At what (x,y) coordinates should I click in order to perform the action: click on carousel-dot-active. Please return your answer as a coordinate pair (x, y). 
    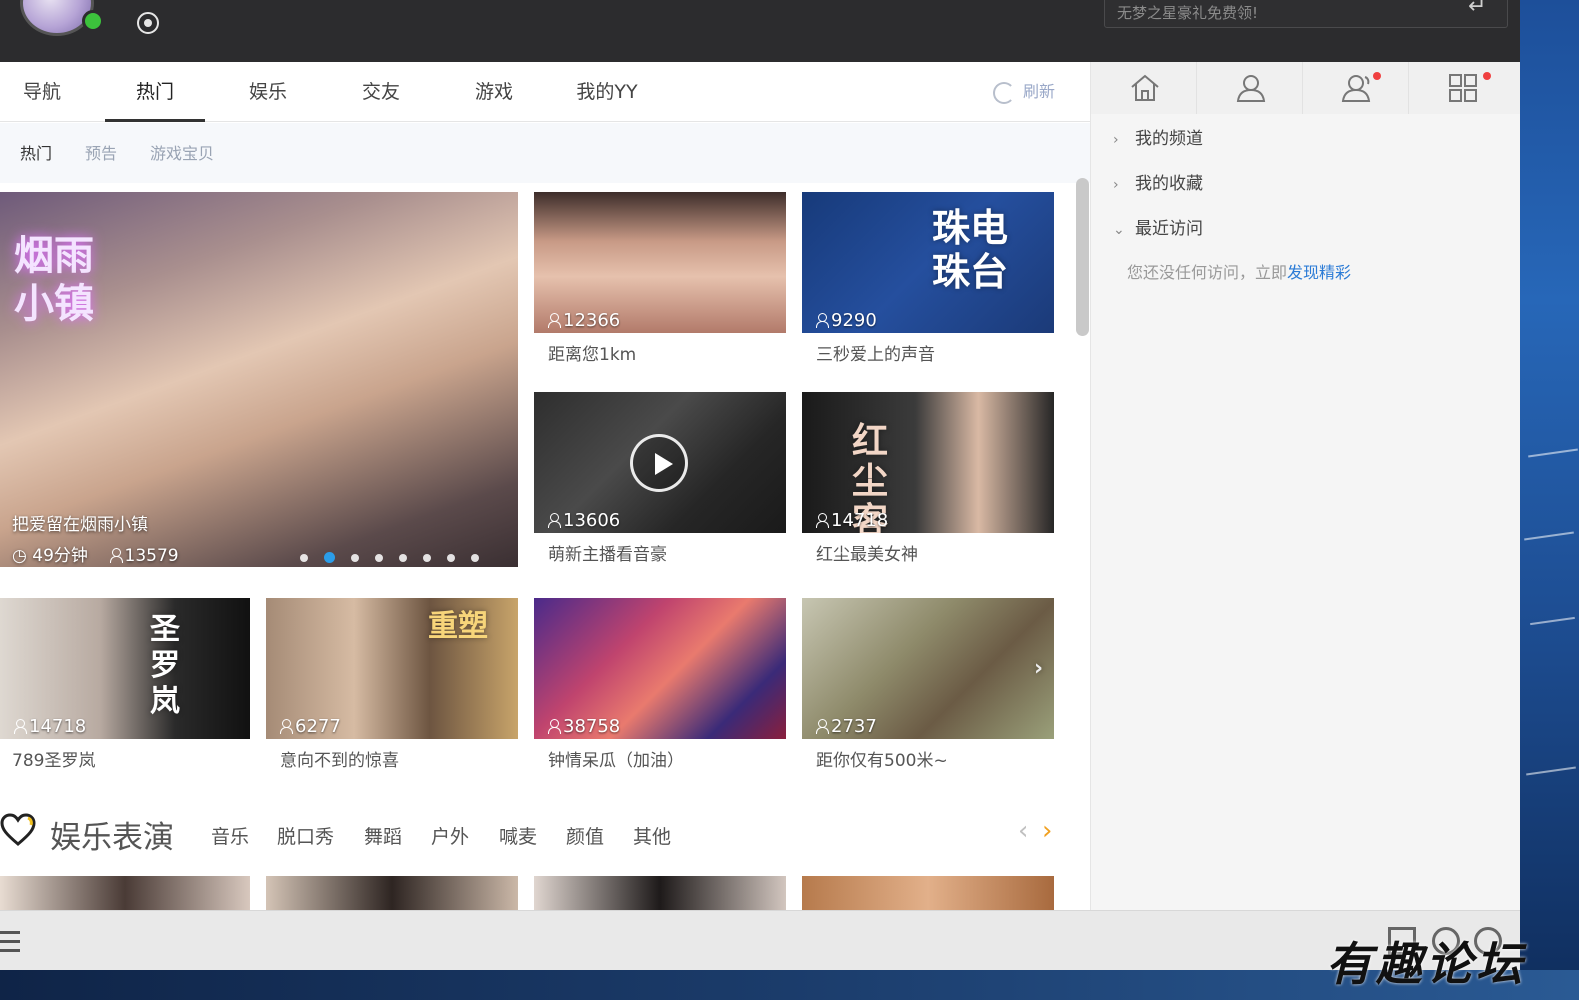
    Looking at the image, I should click on (329, 557).